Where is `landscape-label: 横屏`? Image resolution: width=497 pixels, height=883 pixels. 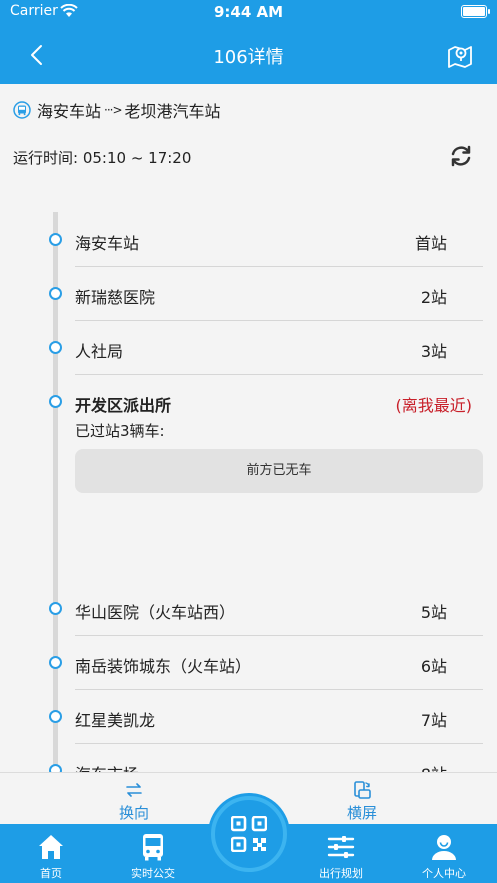
landscape-label: 横屏 is located at coordinates (361, 813).